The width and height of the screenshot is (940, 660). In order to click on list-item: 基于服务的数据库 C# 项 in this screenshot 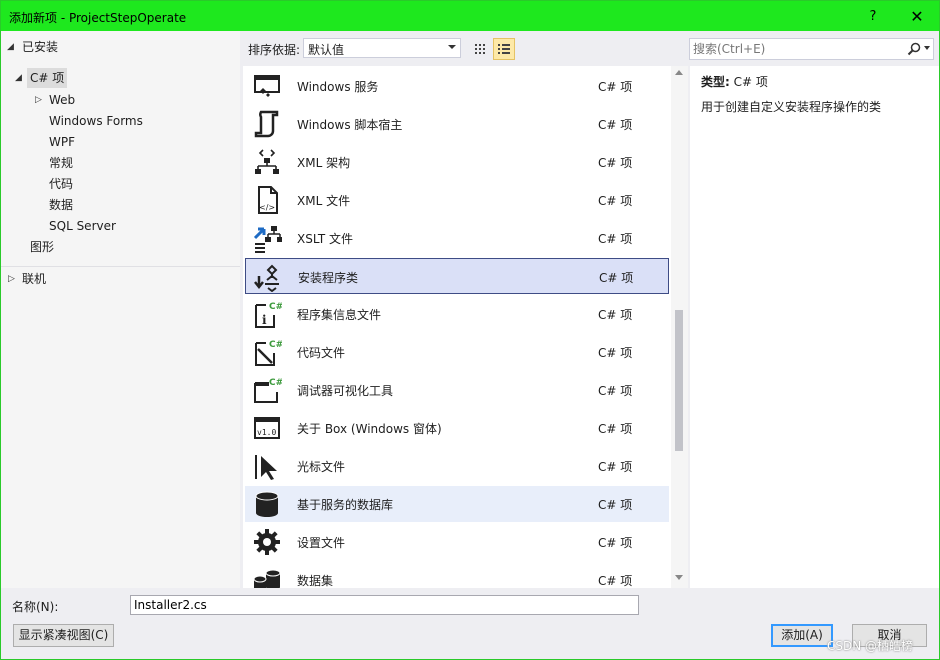, I will do `click(457, 504)`.